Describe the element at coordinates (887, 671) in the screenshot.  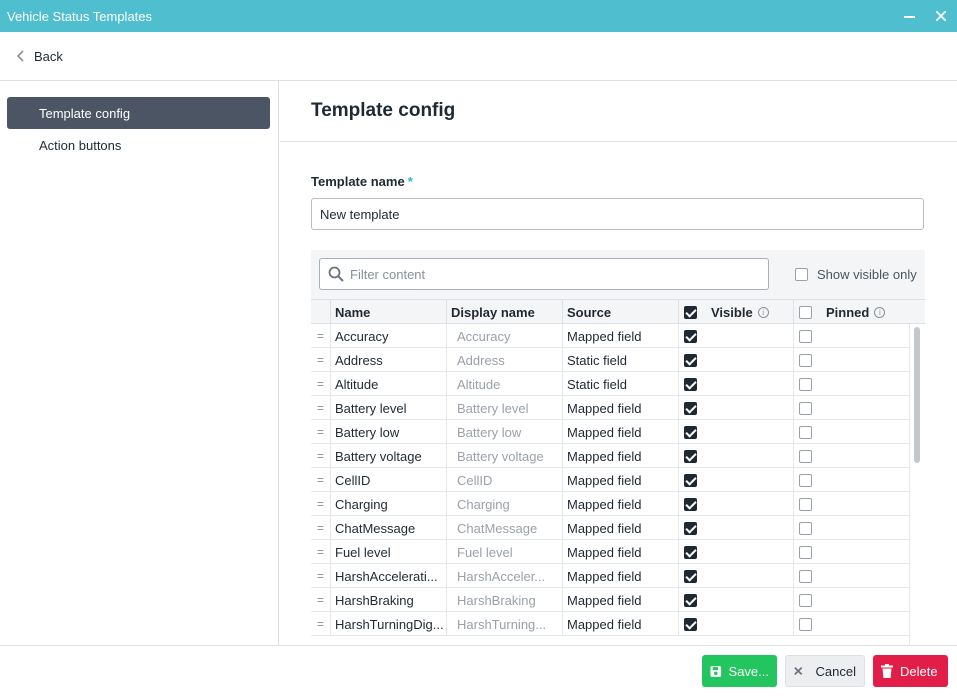
I see `trash-icon` at that location.